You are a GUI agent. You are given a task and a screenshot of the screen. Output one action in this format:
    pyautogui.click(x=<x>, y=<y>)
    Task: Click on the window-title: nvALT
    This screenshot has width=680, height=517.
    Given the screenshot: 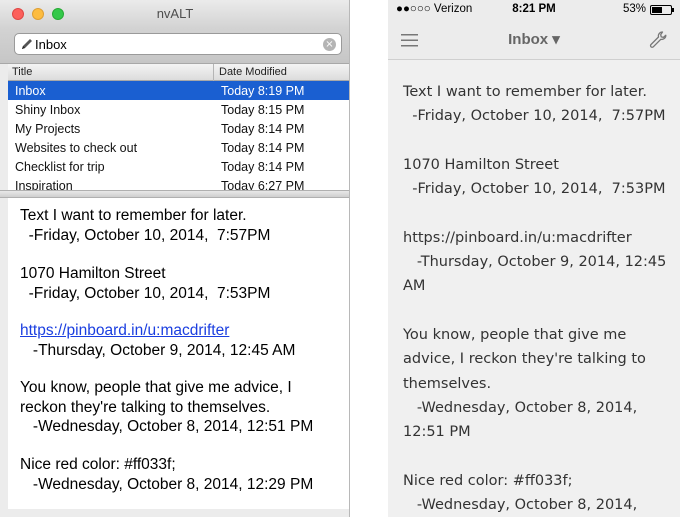 What is the action you would take?
    pyautogui.click(x=175, y=13)
    